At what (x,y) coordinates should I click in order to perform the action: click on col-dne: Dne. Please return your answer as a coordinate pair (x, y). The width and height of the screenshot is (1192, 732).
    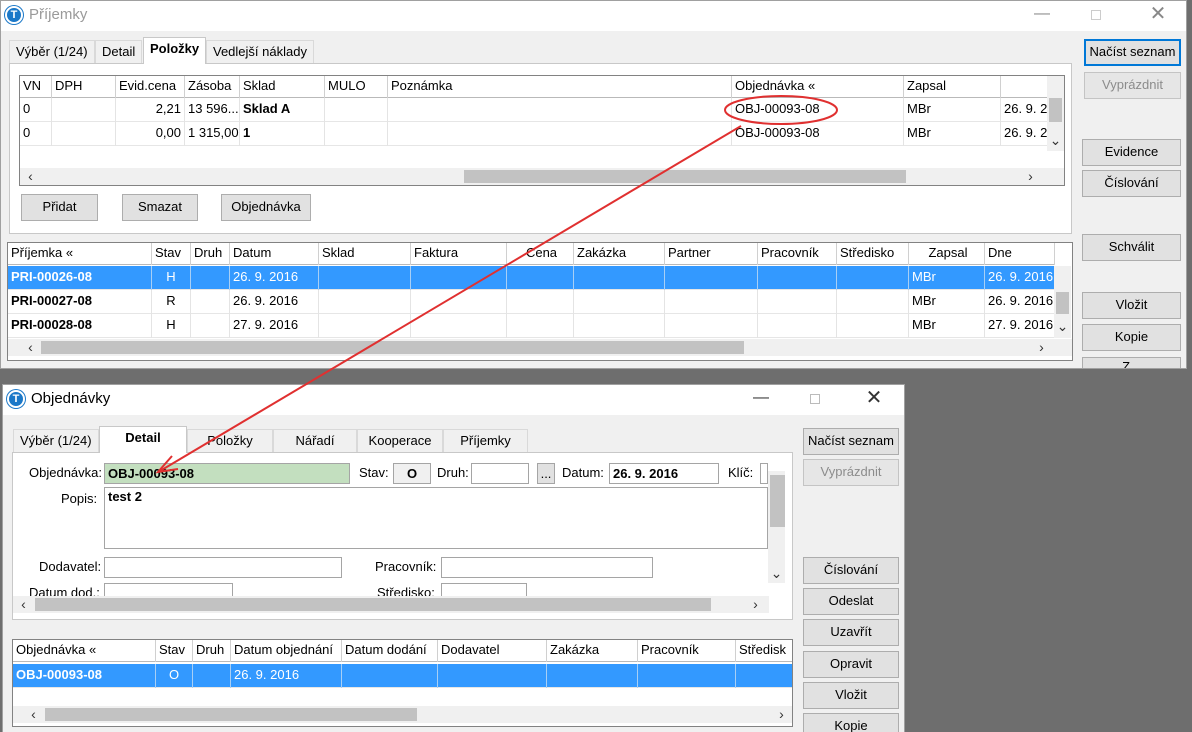
    Looking at the image, I should click on (1020, 254).